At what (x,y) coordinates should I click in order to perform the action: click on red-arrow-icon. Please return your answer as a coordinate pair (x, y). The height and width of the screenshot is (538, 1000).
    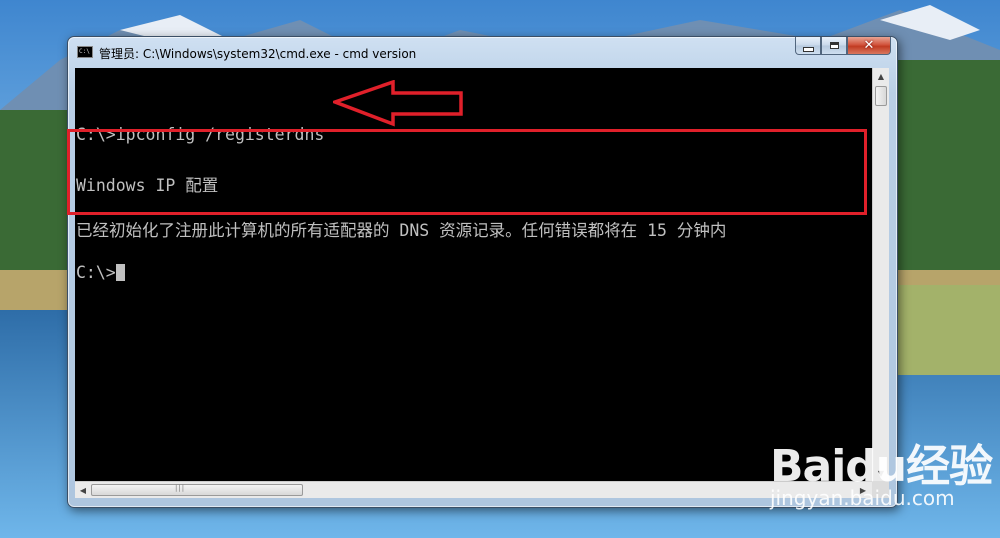
    Looking at the image, I should click on (398, 103).